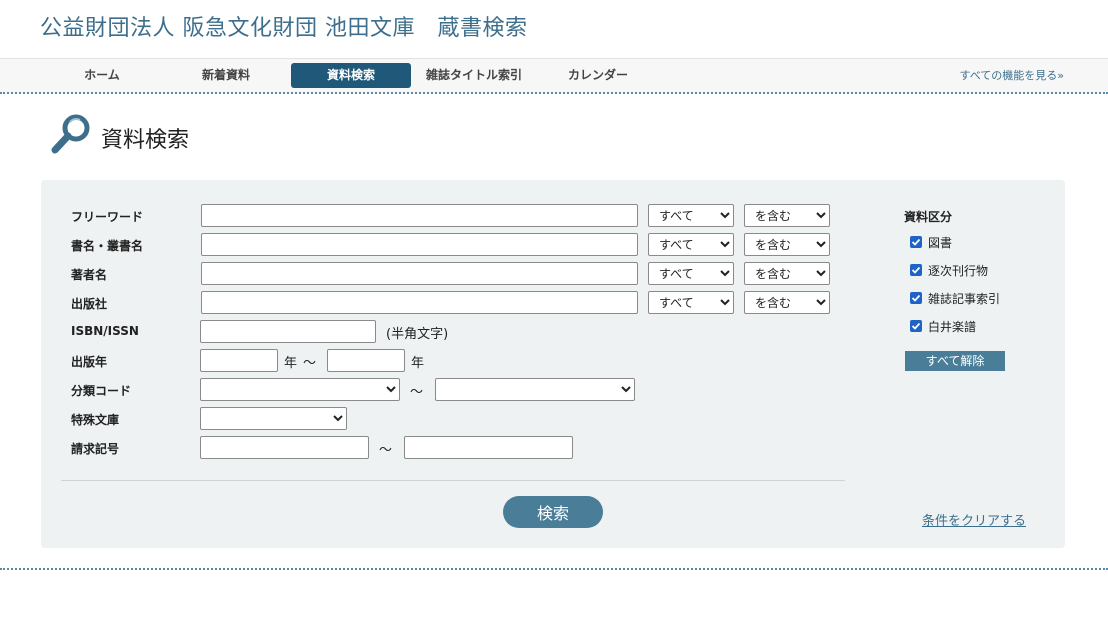 This screenshot has width=1108, height=617. What do you see at coordinates (553, 512) in the screenshot?
I see `search-button: 検索` at bounding box center [553, 512].